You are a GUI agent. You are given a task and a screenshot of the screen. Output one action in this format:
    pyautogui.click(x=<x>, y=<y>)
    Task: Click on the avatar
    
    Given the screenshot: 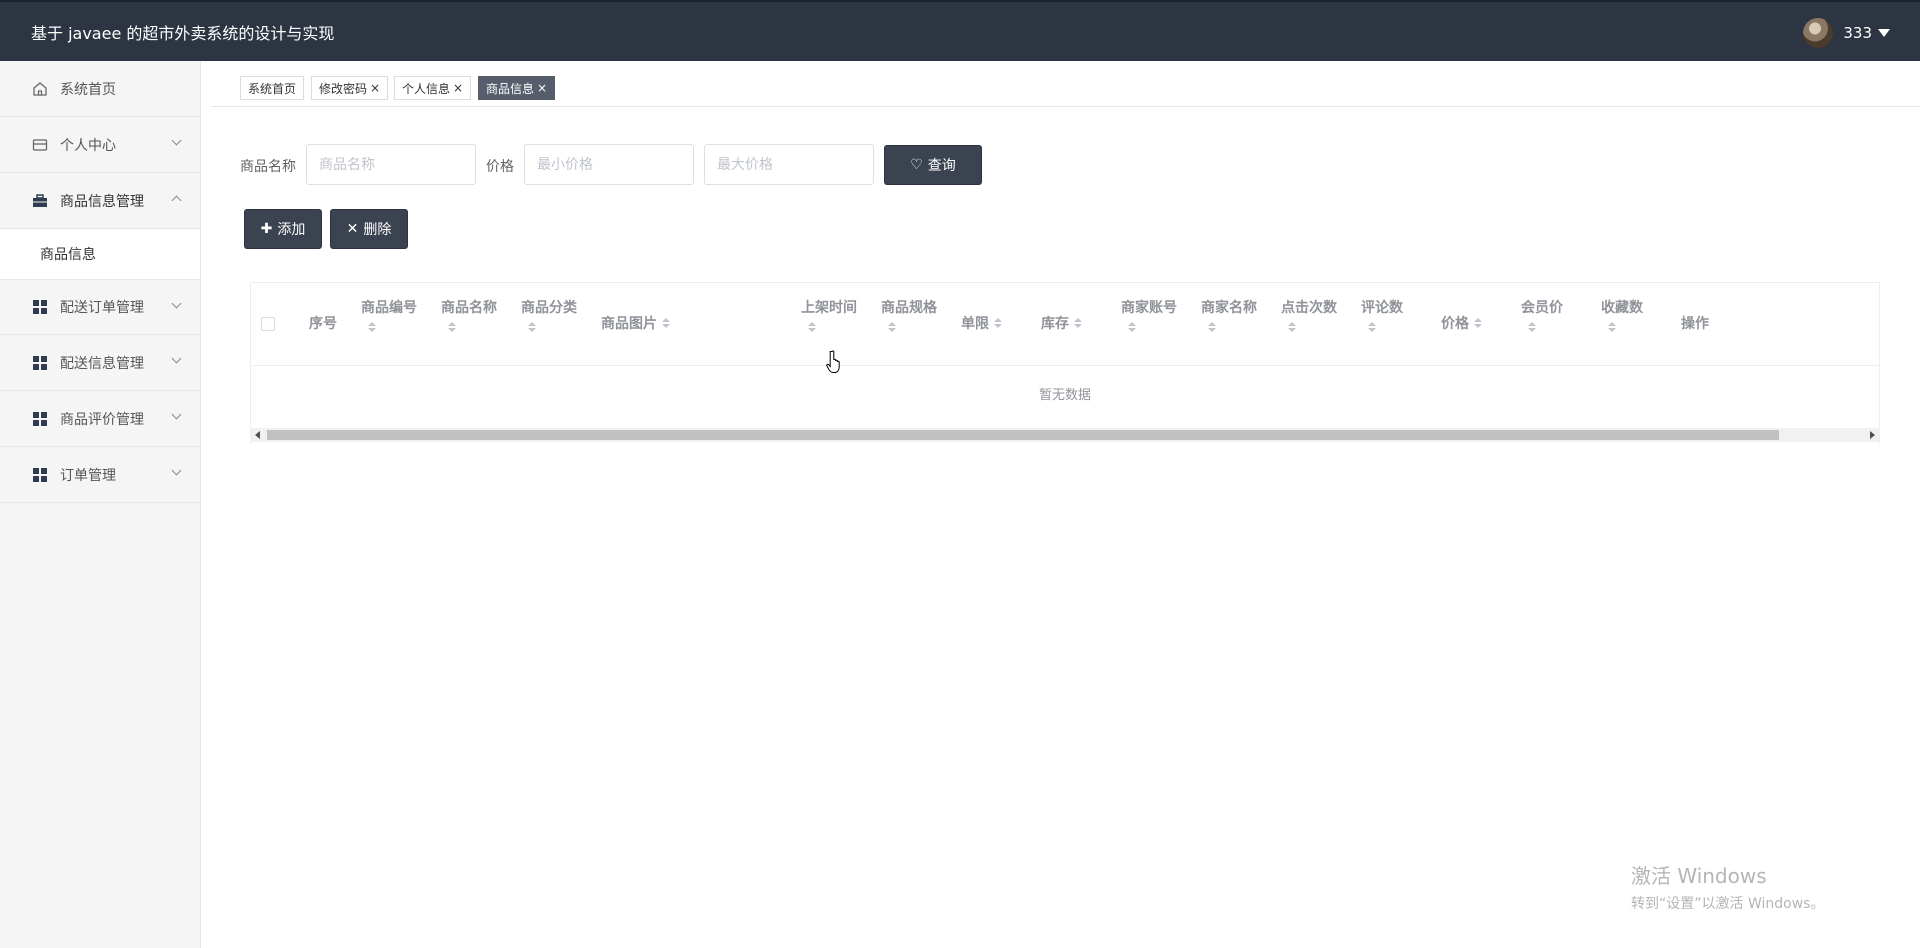 What is the action you would take?
    pyautogui.click(x=1818, y=33)
    